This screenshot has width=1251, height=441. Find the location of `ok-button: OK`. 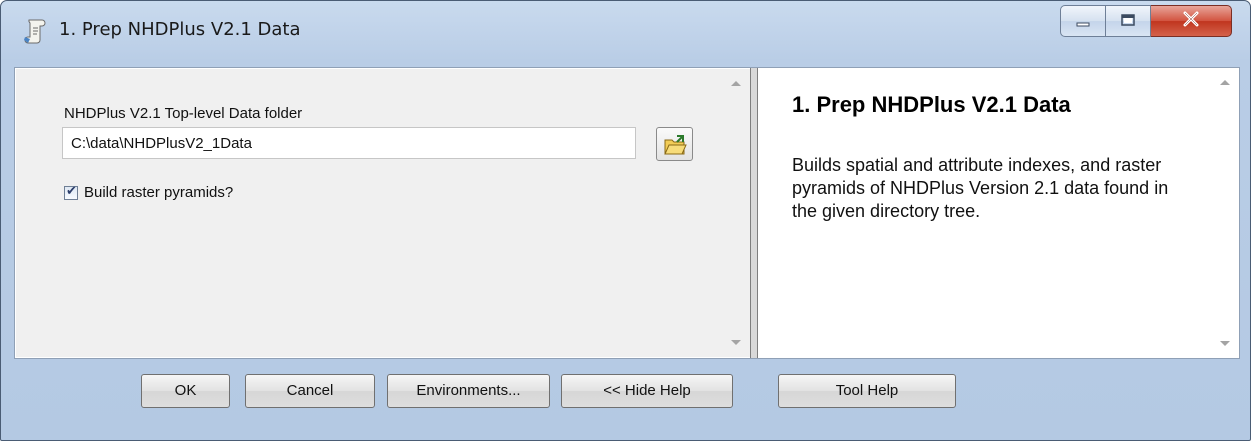

ok-button: OK is located at coordinates (185, 391).